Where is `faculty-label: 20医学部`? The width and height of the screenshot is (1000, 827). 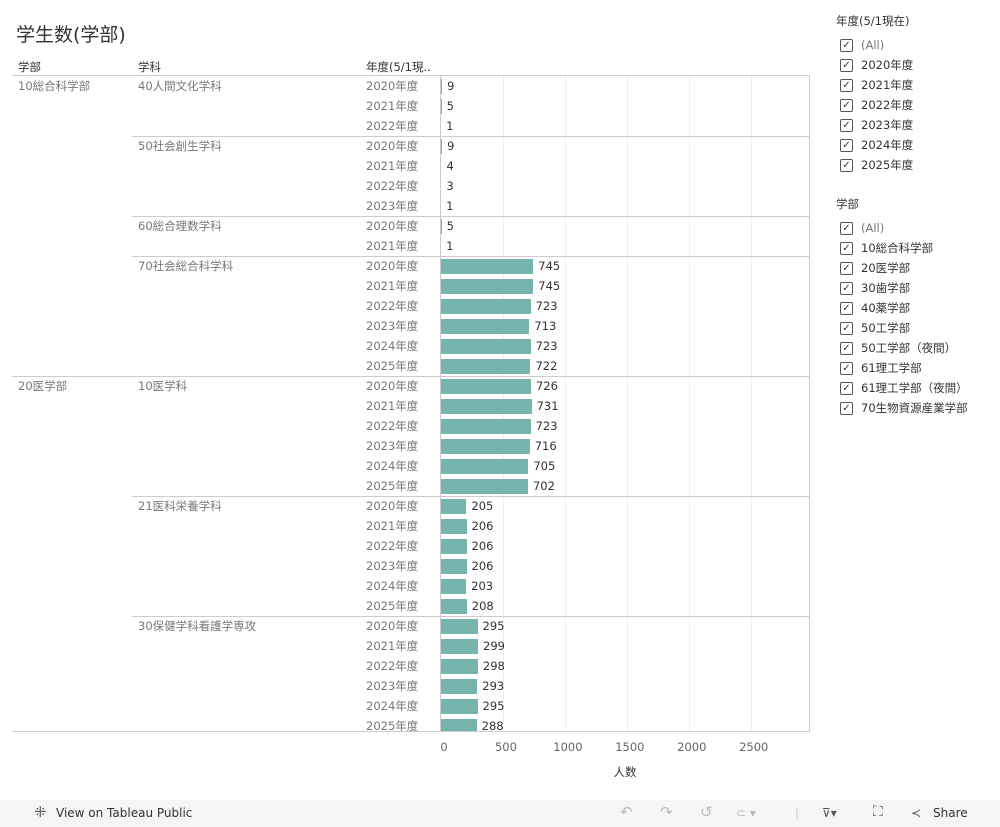 faculty-label: 20医学部 is located at coordinates (42, 386).